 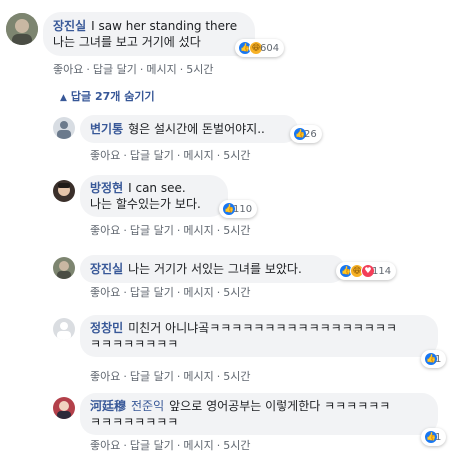 I want to click on reply-text-line2: 나는 할수있는가 보다., so click(x=145, y=204).